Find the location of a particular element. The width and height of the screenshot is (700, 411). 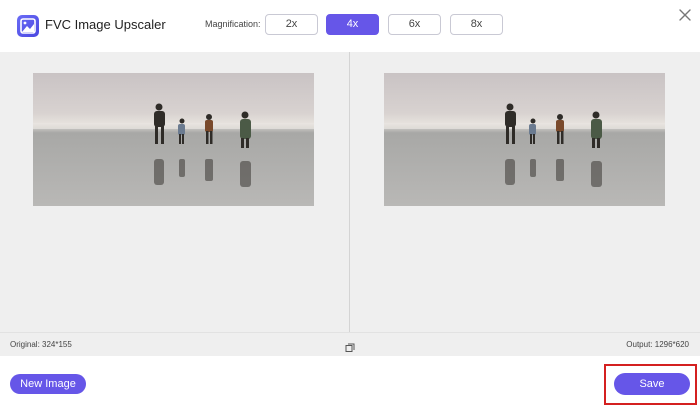

magnification-label: Magnification: is located at coordinates (233, 24).